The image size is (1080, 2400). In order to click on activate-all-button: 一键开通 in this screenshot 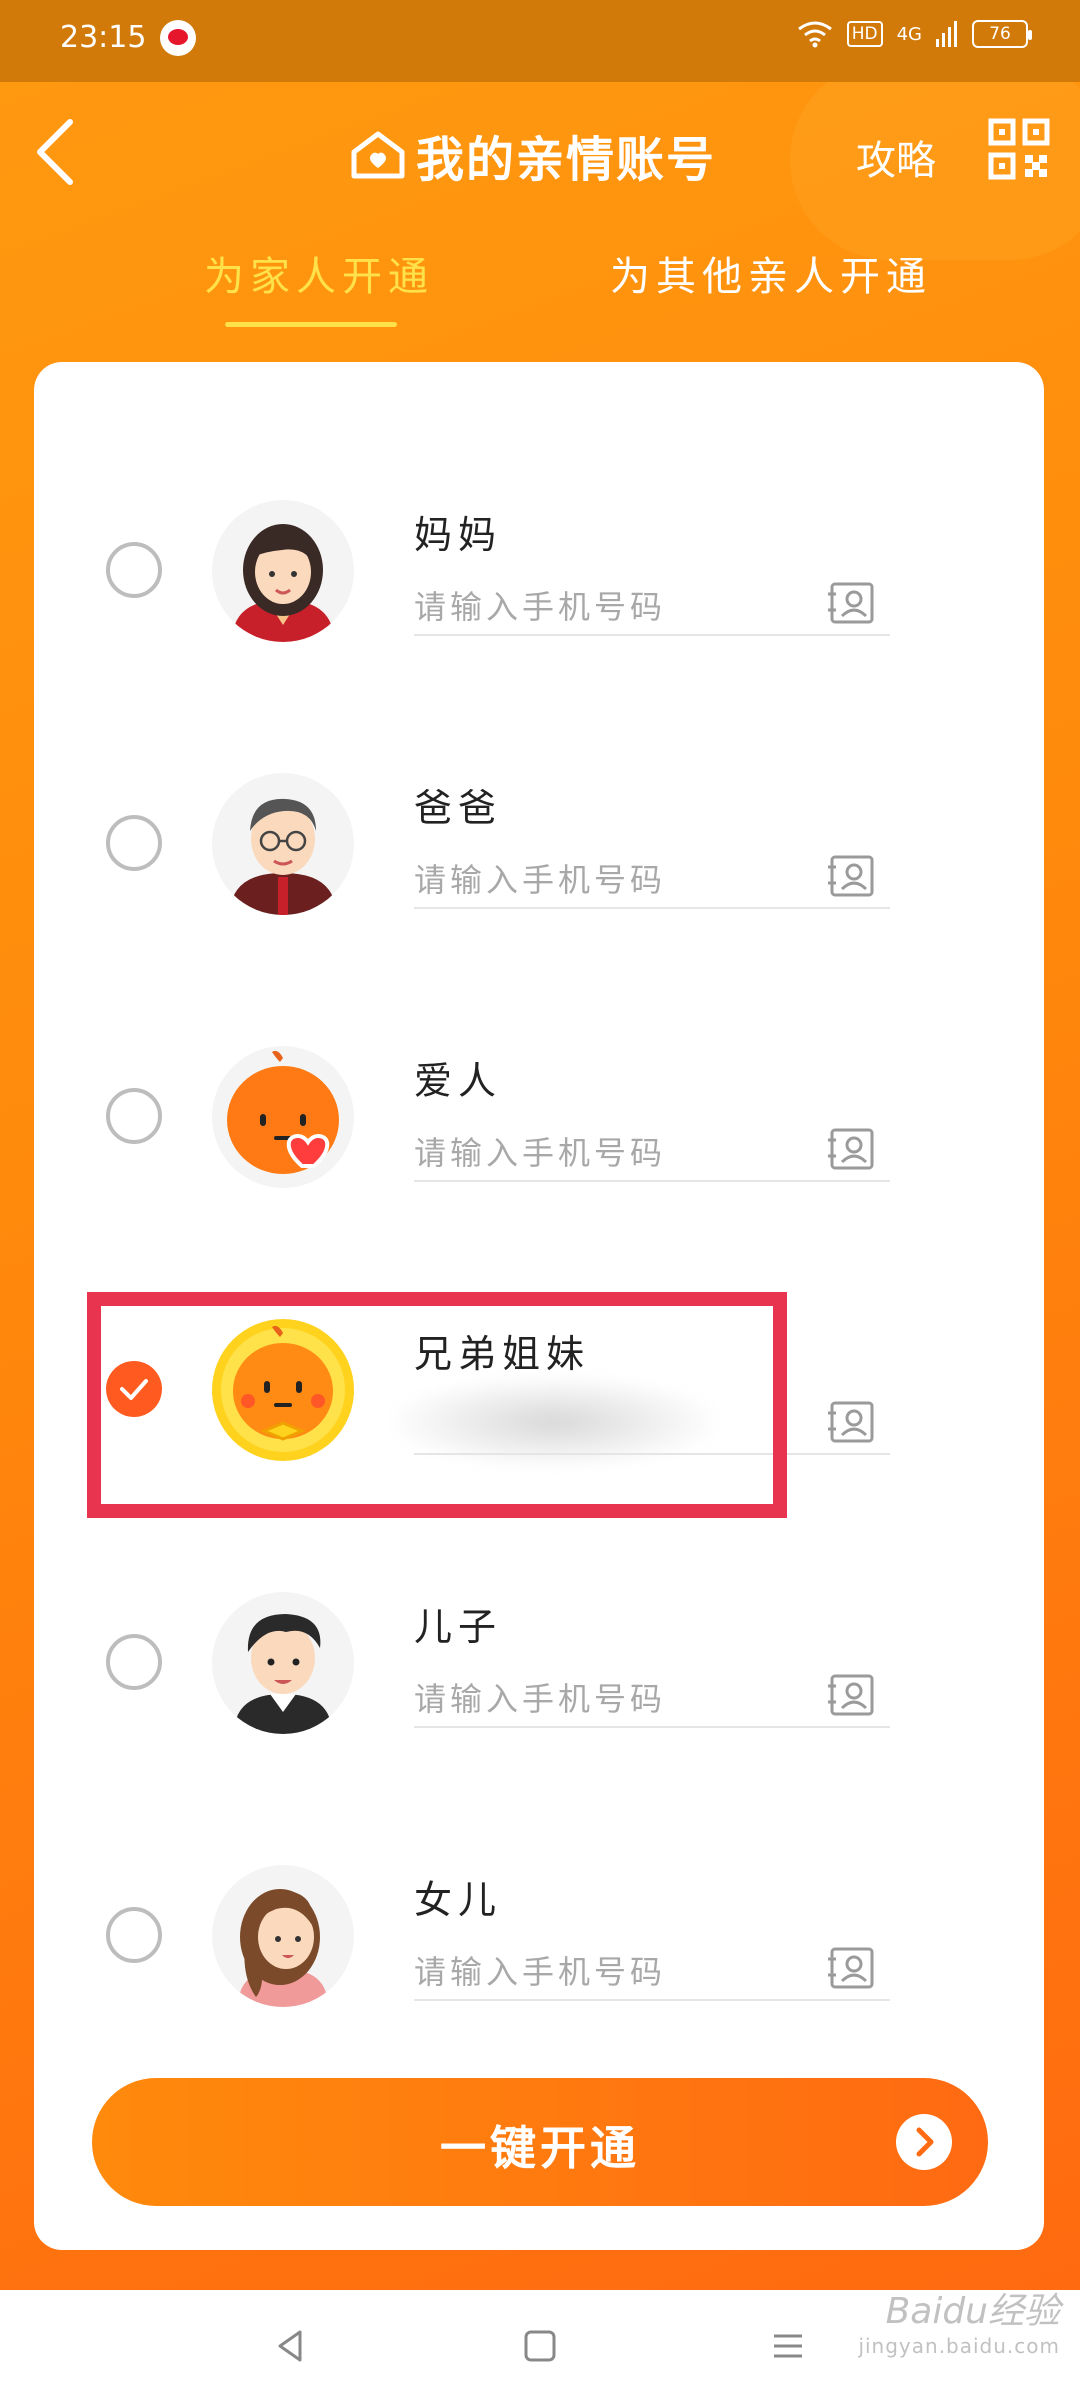, I will do `click(540, 2142)`.